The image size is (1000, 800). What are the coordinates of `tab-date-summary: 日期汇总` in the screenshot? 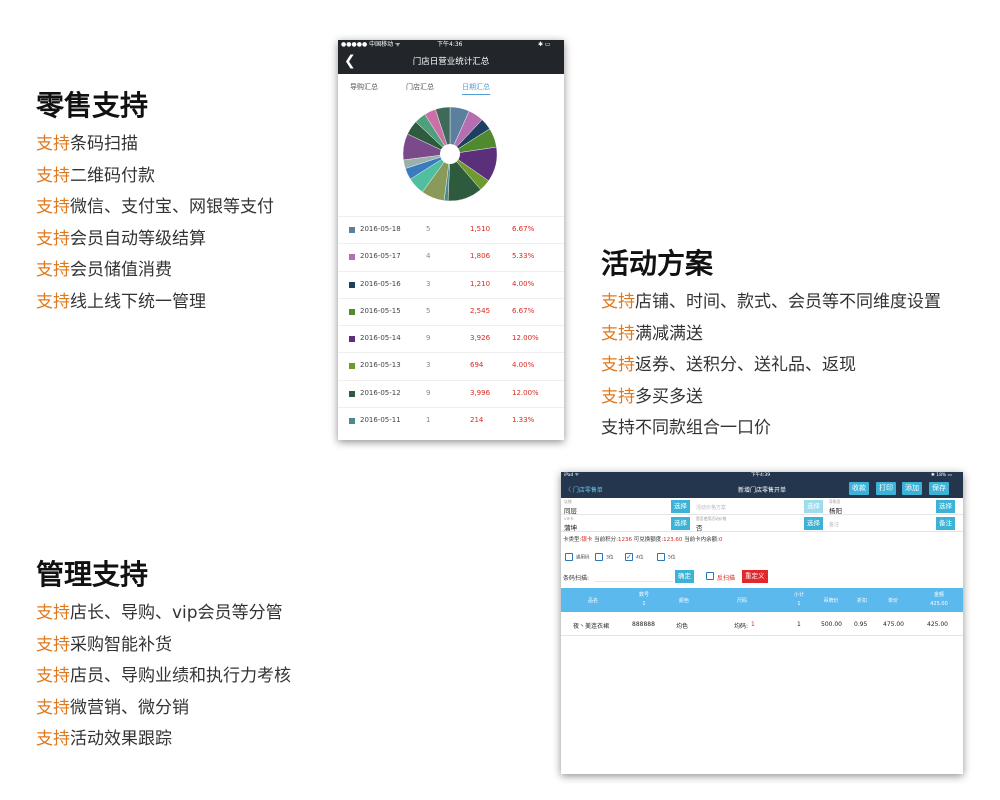 It's located at (476, 88).